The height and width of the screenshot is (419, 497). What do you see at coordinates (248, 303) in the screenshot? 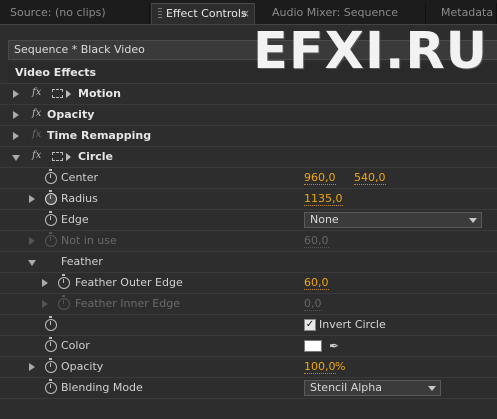
I see `property-row-feather-inner: Feather Inner Edge 0,0` at bounding box center [248, 303].